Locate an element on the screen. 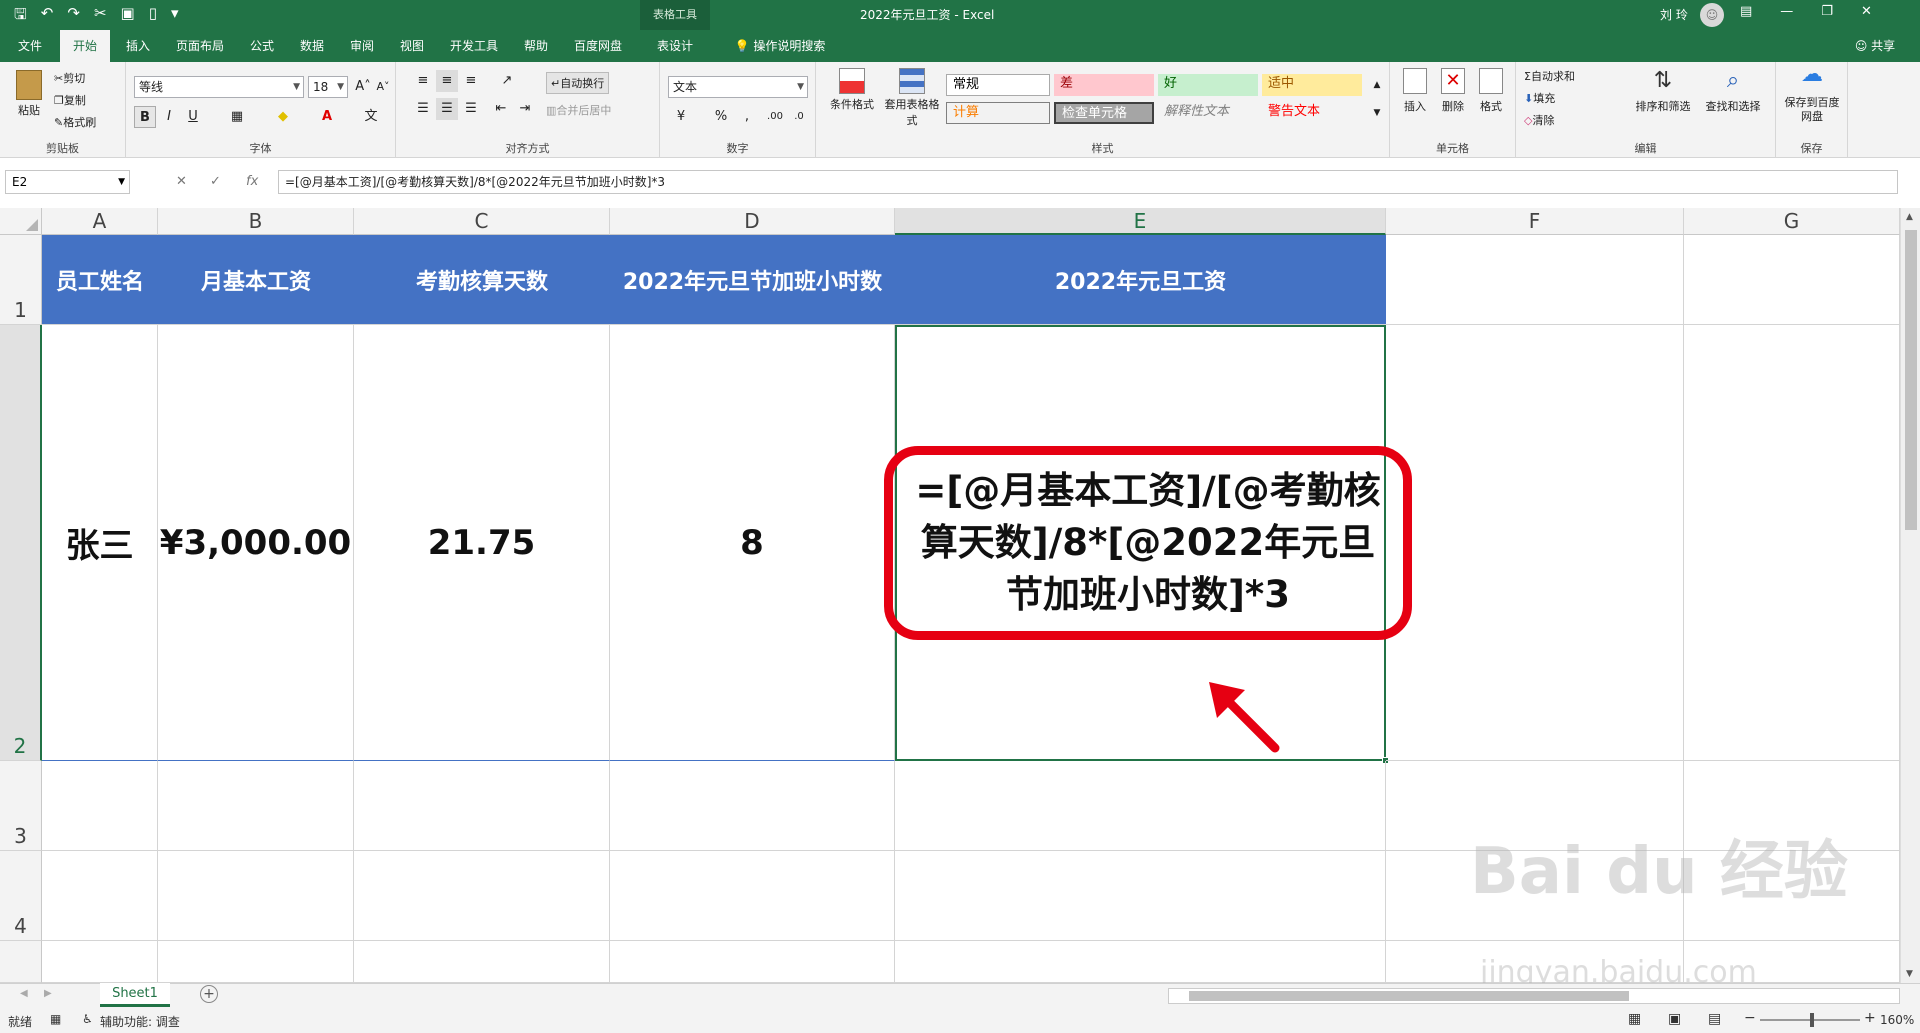 The image size is (1920, 1033). undo-icon: ↶ is located at coordinates (47, 16).